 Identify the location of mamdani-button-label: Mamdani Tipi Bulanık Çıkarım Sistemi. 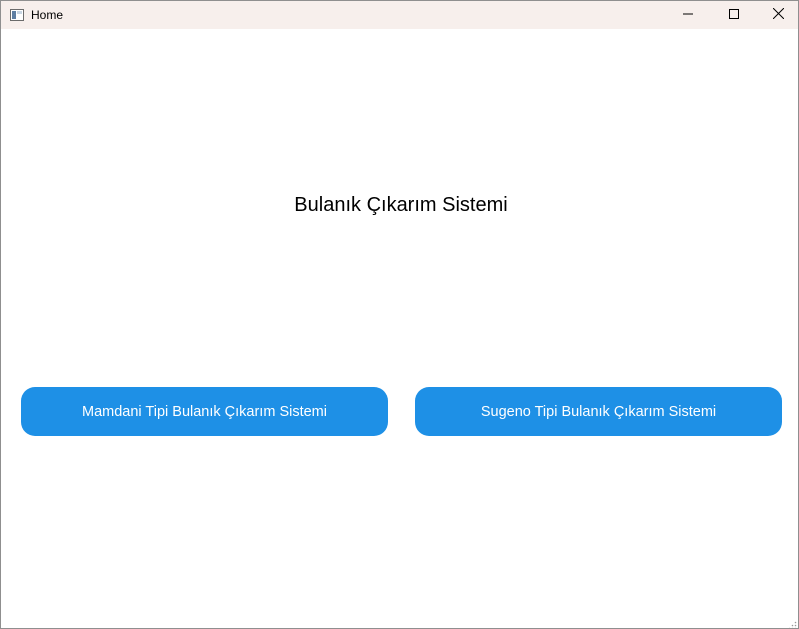
(204, 411).